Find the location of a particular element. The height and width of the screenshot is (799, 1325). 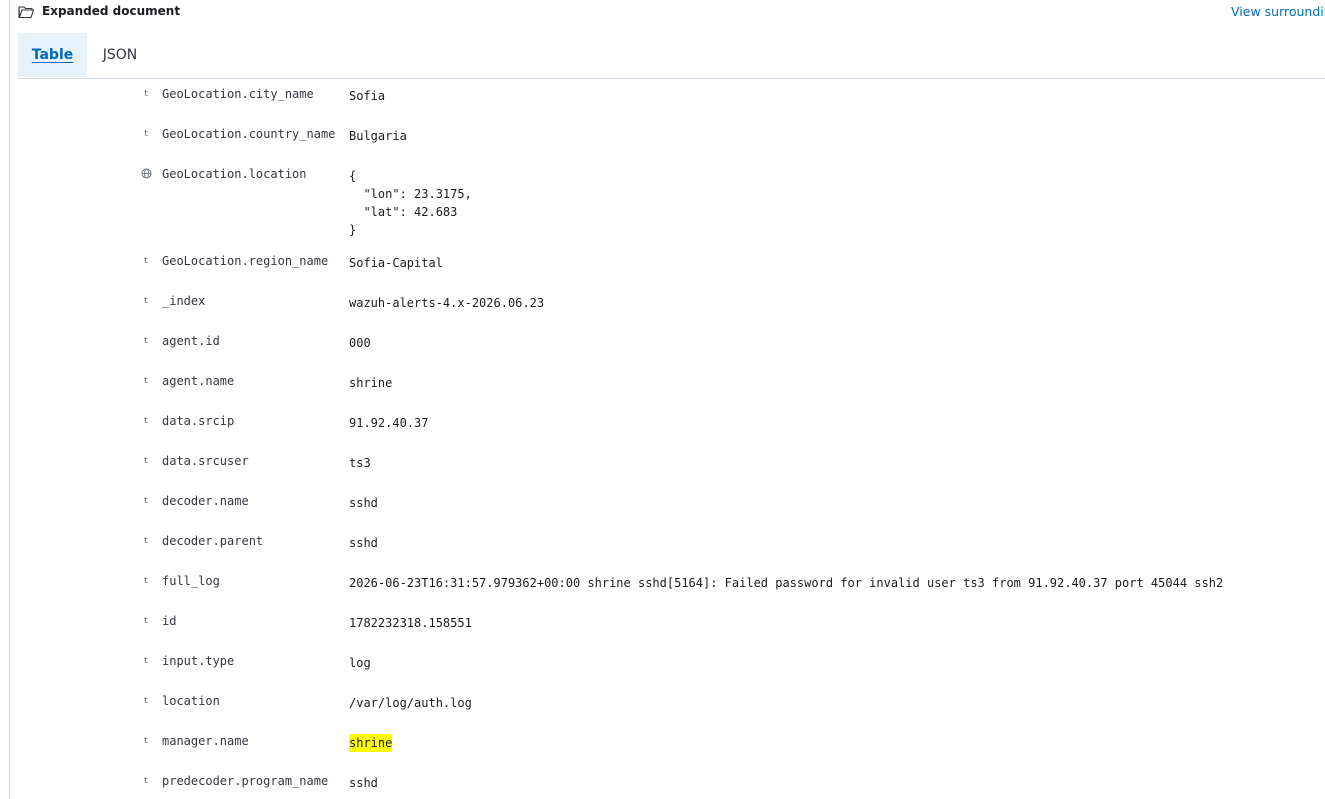

field-name: GeoLocation.region_name is located at coordinates (245, 261).